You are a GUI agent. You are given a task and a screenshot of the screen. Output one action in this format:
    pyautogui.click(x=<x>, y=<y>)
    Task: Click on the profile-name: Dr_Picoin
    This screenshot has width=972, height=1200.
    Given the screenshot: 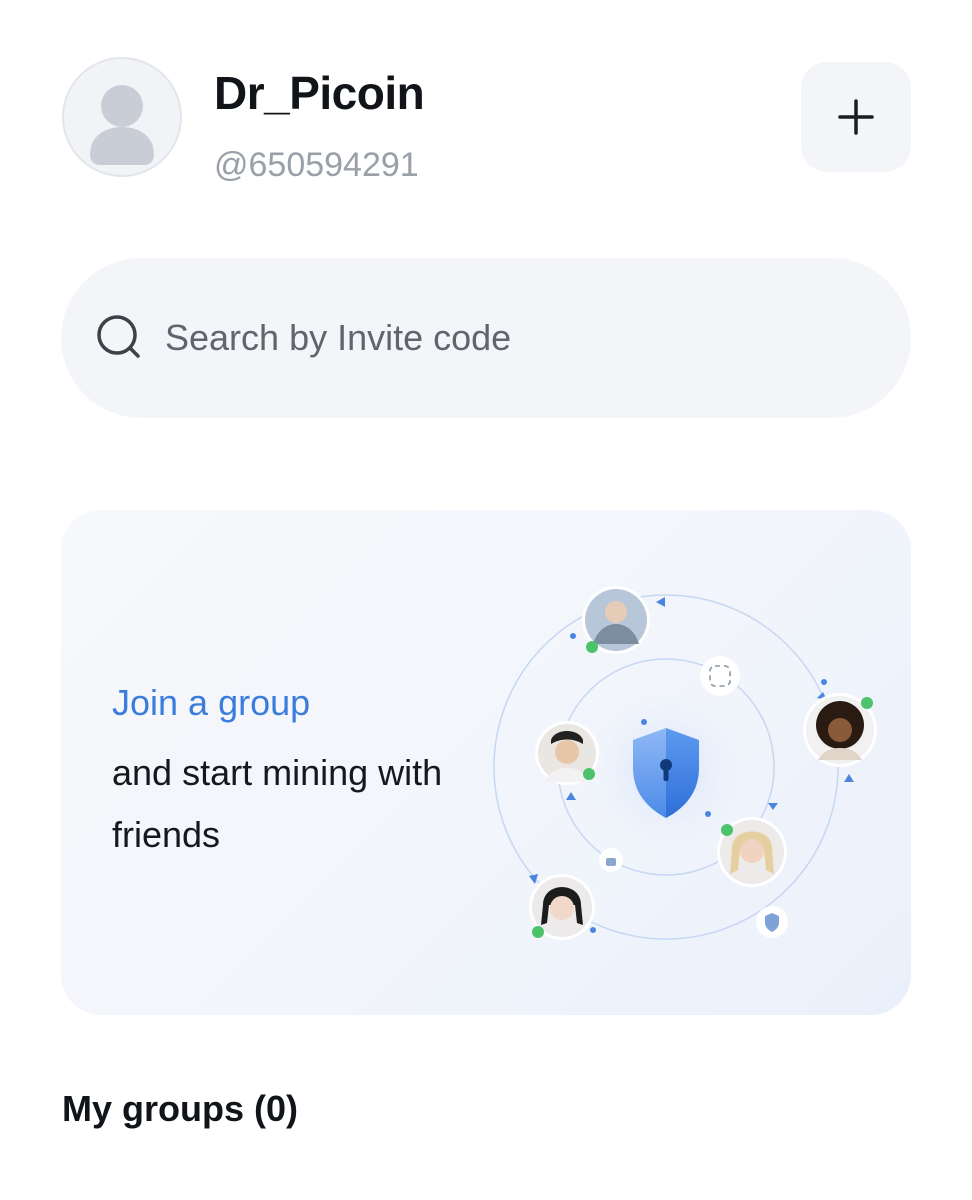 What is the action you would take?
    pyautogui.click(x=319, y=93)
    